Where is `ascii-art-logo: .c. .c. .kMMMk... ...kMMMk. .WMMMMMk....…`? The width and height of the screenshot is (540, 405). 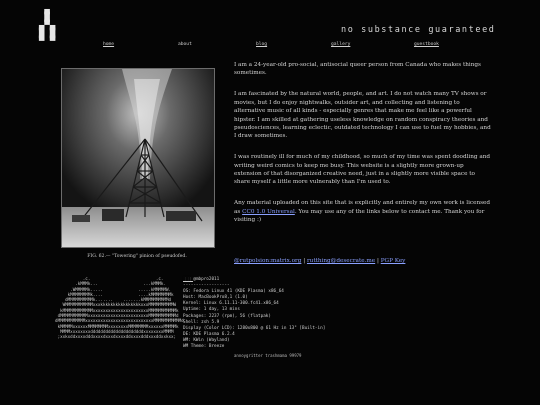
ascii-art-logo: .c. .c. .kMMMk... ...kMMMk. .WMMMMMk....… is located at coordinates (119, 308).